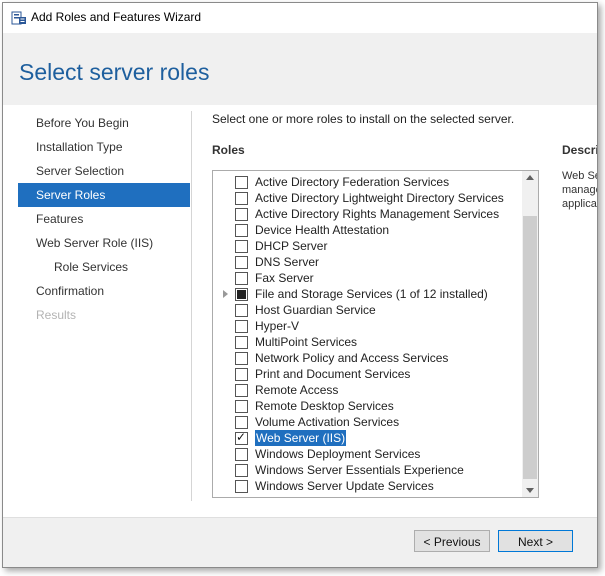 Image resolution: width=605 pixels, height=576 pixels. I want to click on checkmark-icon: ✓, so click(241, 437).